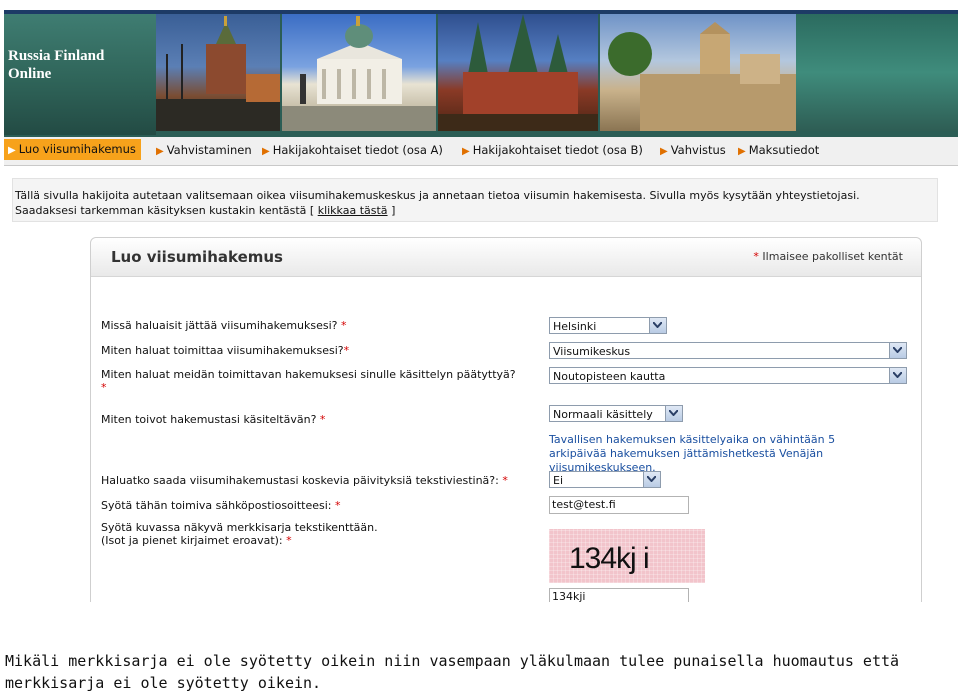 This screenshot has height=696, width=960. What do you see at coordinates (575, 326) in the screenshot?
I see `selected-value: Helsinki` at bounding box center [575, 326].